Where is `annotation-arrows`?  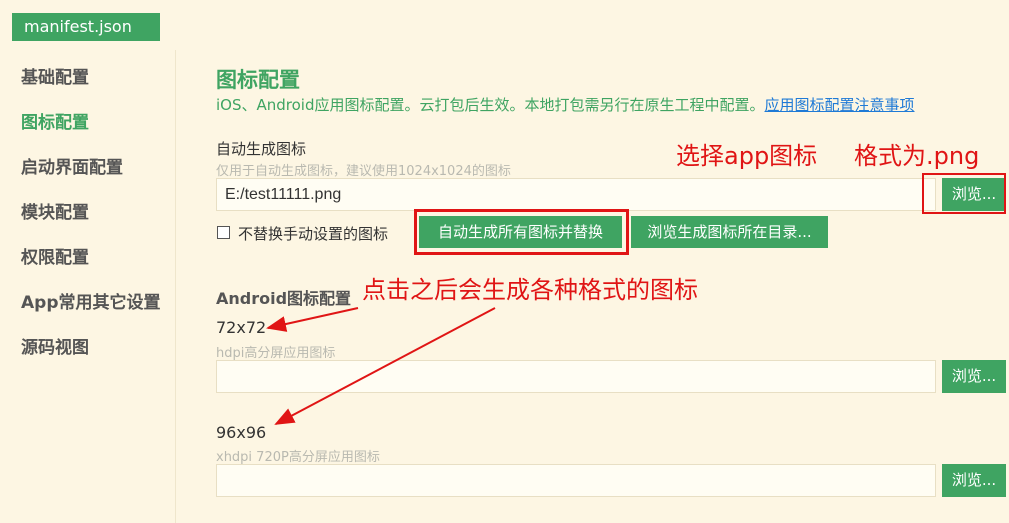
annotation-arrows is located at coordinates (381, 366).